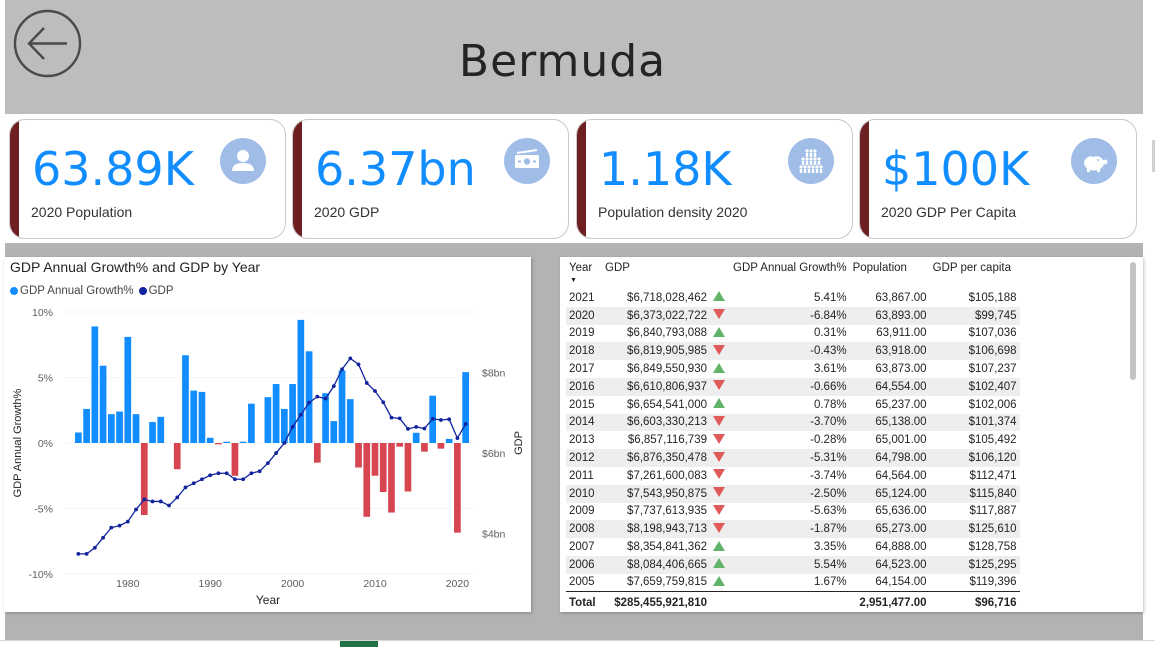 The image size is (1155, 647). Describe the element at coordinates (793, 334) in the screenshot. I see `table-row: 2019 $6,840,793,088 0.31% 63,911.00 $107,036` at that location.